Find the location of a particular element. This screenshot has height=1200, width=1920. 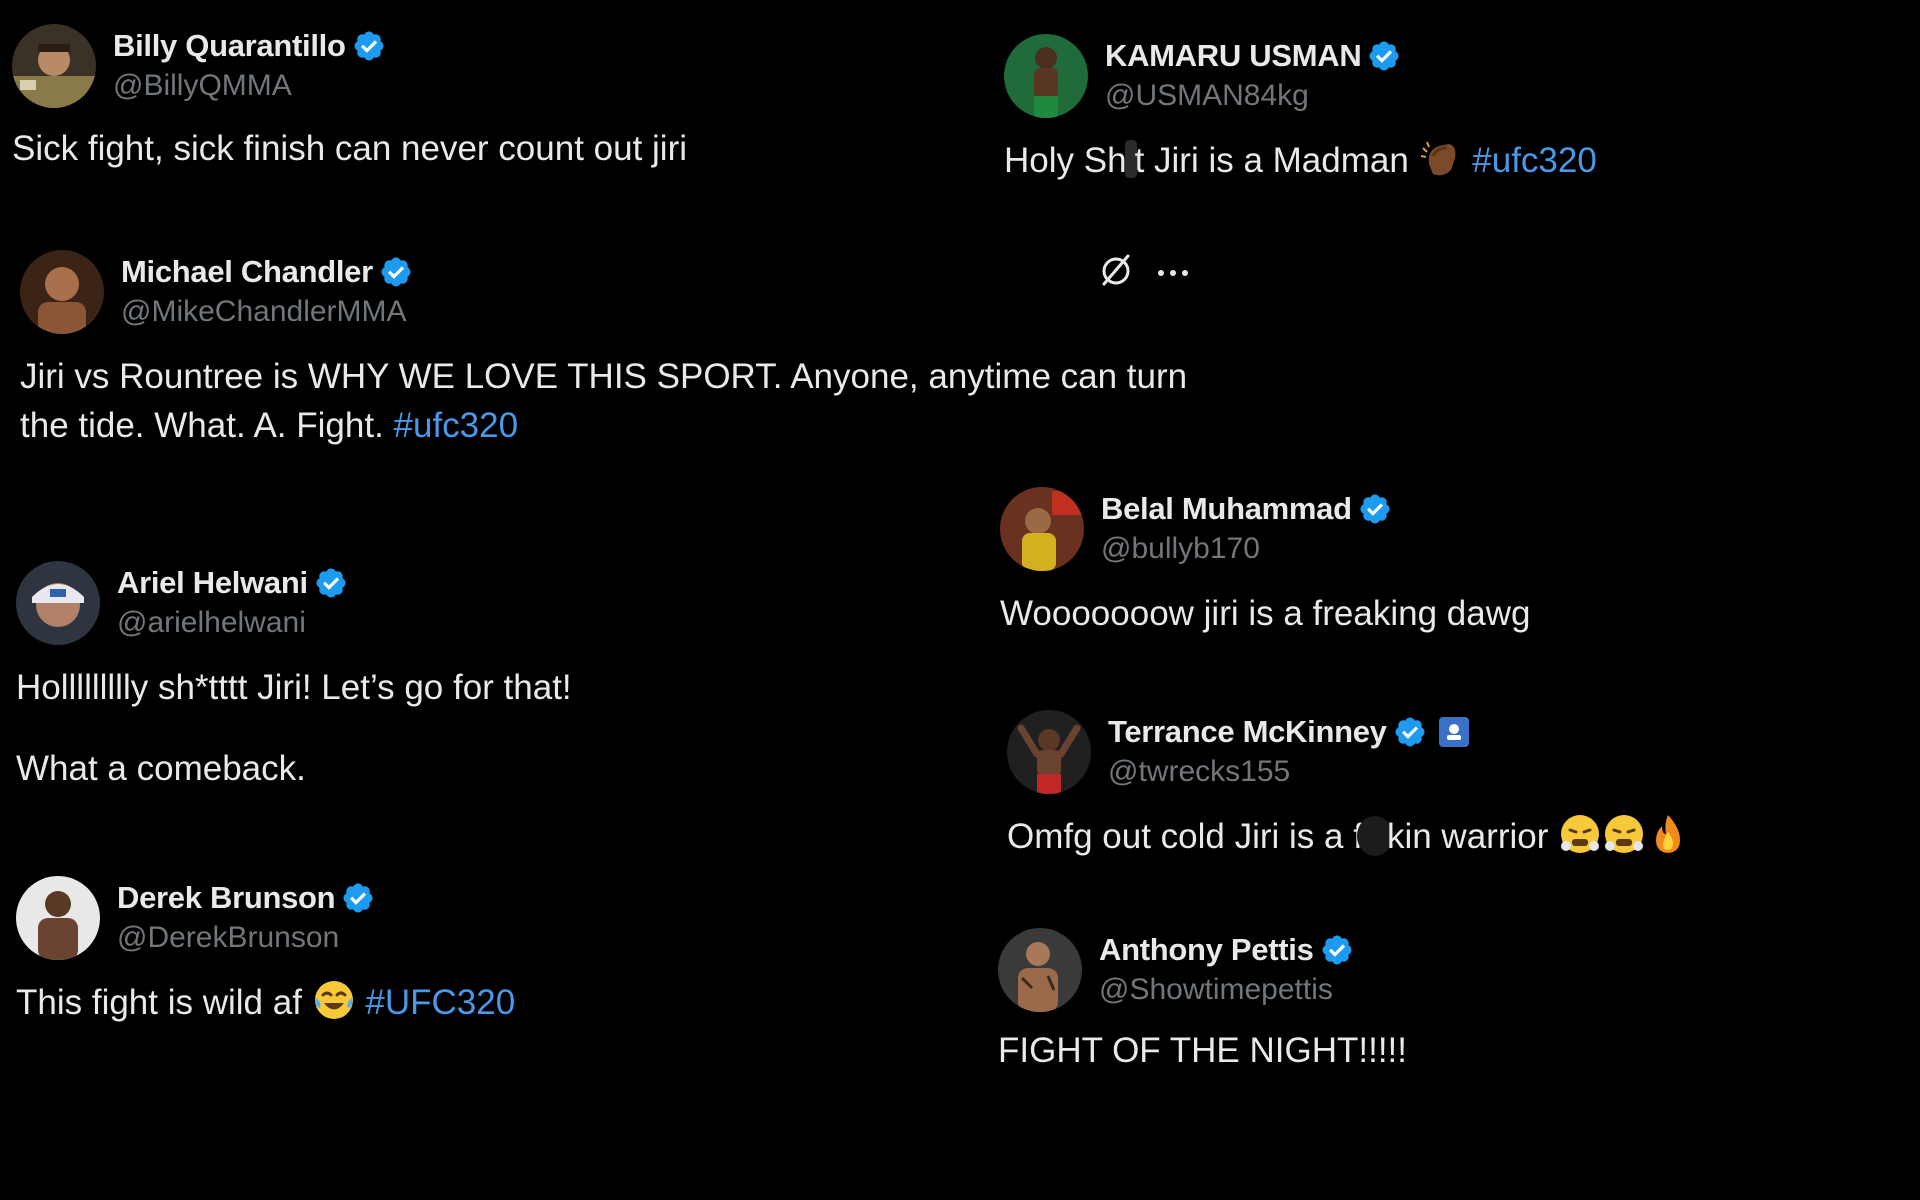

user-handle: @bullyb170 is located at coordinates (1246, 549).